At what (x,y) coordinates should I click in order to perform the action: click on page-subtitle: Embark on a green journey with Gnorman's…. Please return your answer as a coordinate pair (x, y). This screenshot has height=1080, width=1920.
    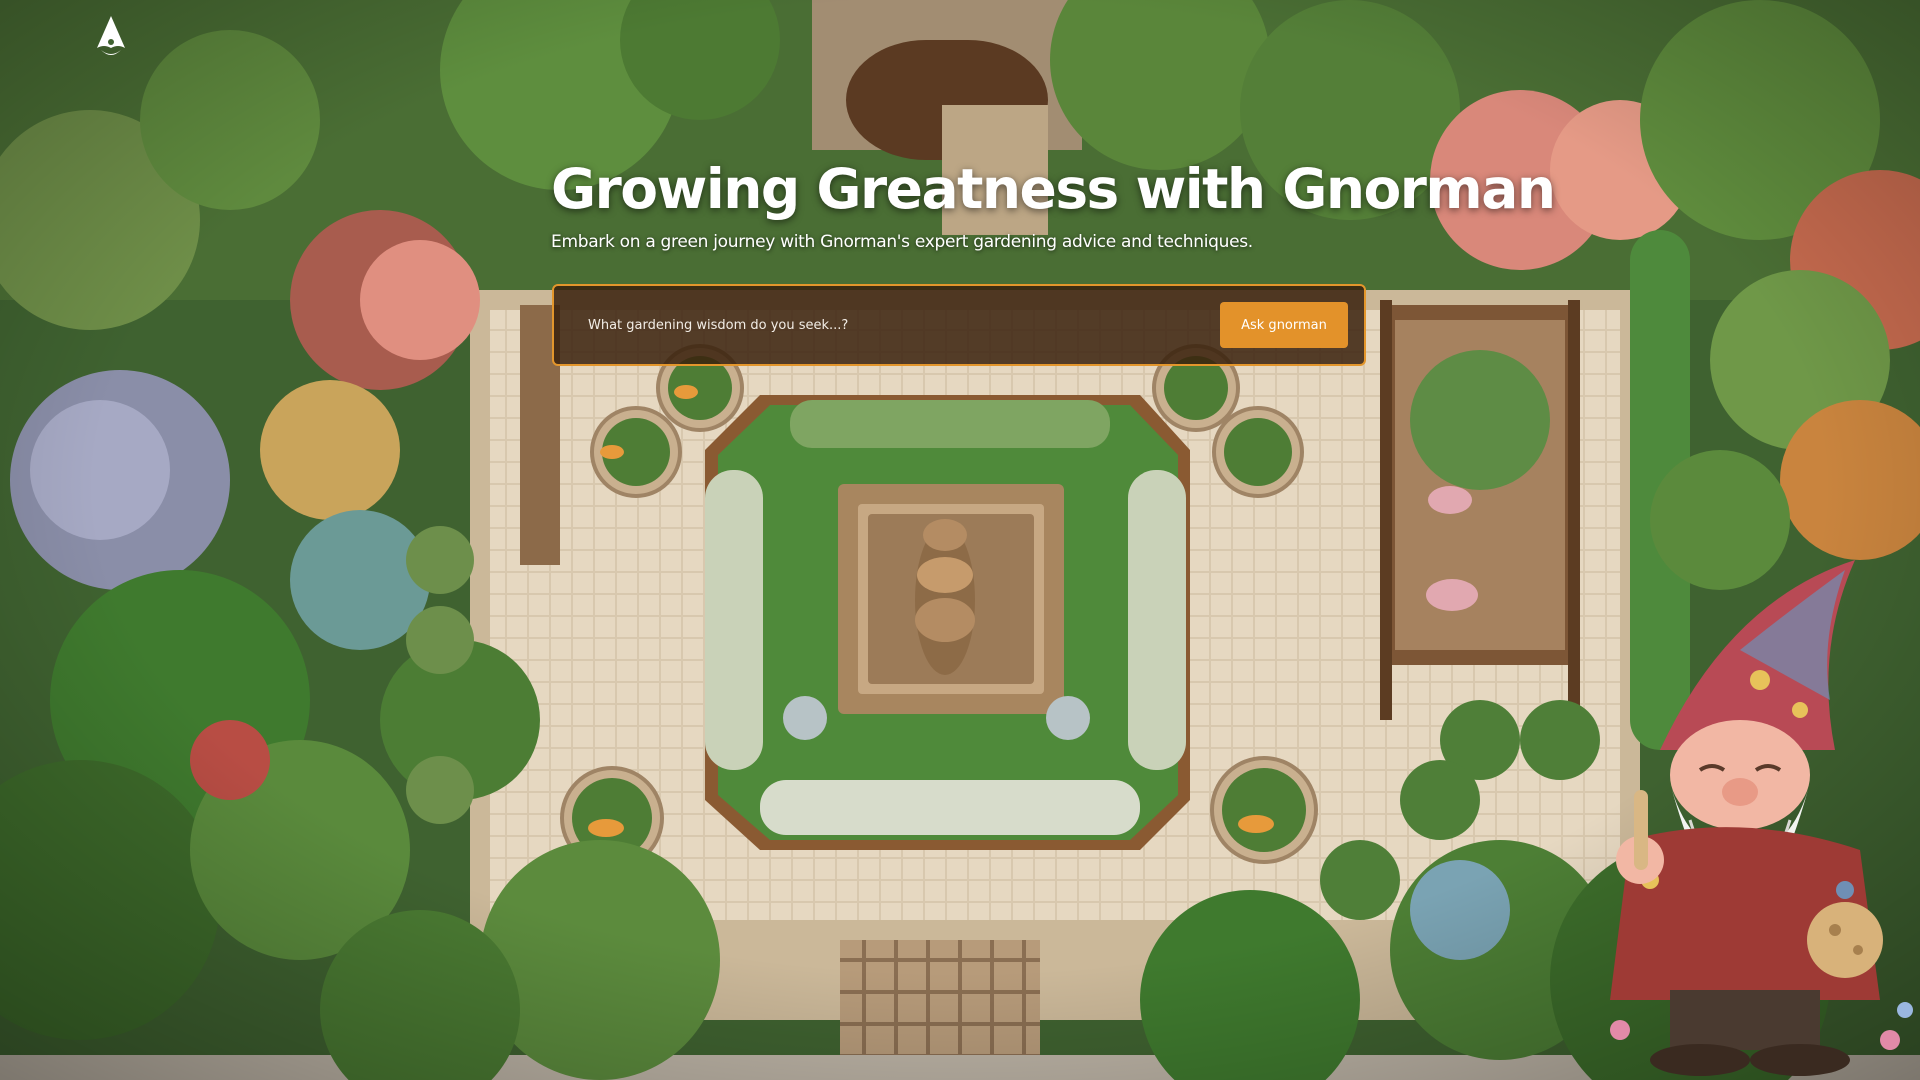
    Looking at the image, I should click on (902, 242).